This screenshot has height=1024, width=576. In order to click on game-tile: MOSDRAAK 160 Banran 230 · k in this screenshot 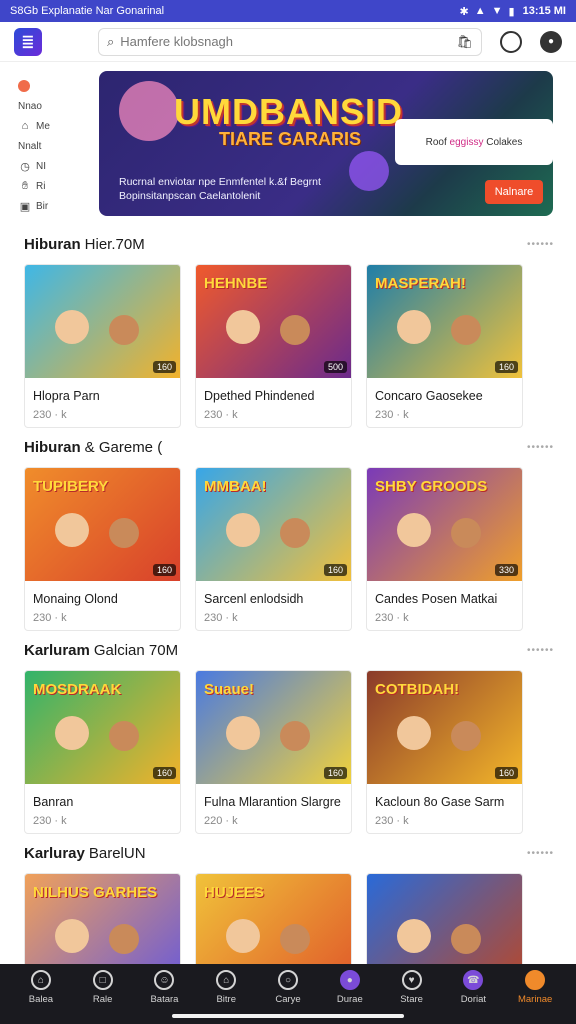, I will do `click(102, 752)`.